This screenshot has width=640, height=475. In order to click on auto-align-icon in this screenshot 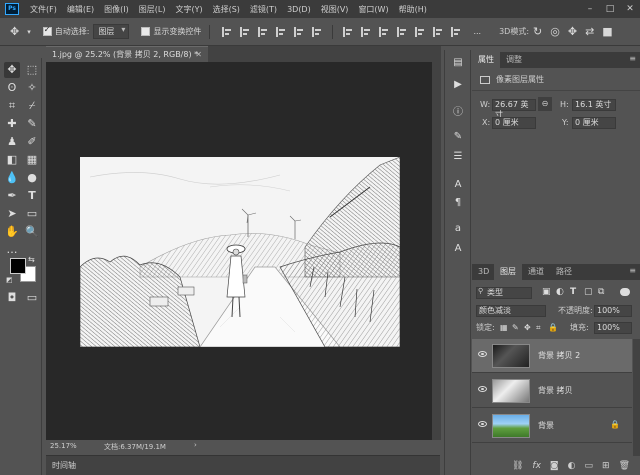, I will do `click(456, 31)`.